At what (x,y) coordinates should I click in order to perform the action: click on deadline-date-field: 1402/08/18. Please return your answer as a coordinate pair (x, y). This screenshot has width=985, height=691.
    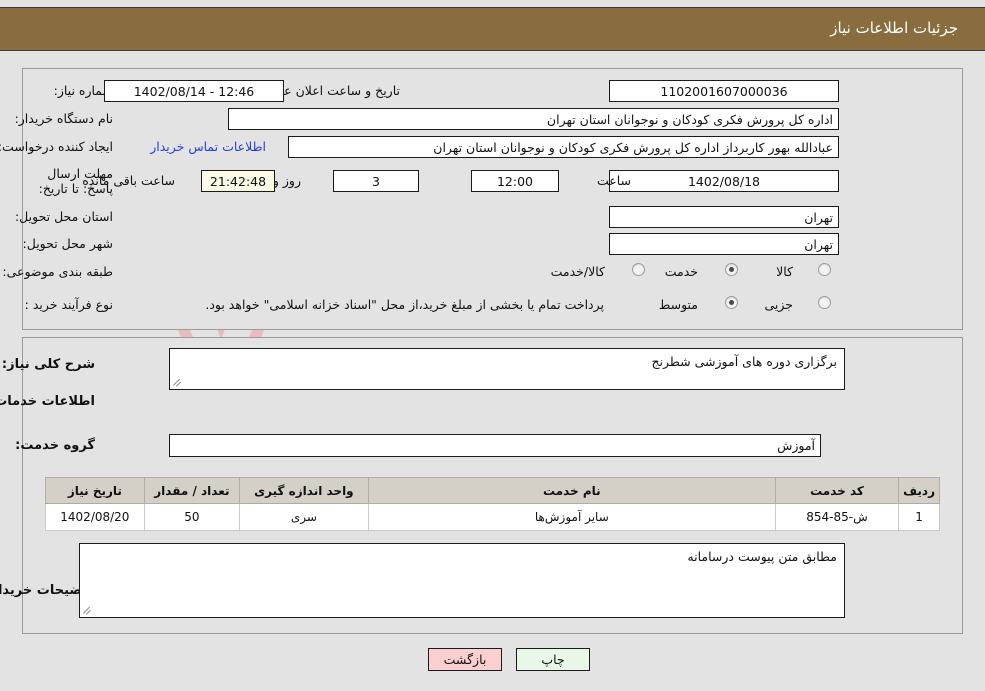
    Looking at the image, I should click on (724, 181).